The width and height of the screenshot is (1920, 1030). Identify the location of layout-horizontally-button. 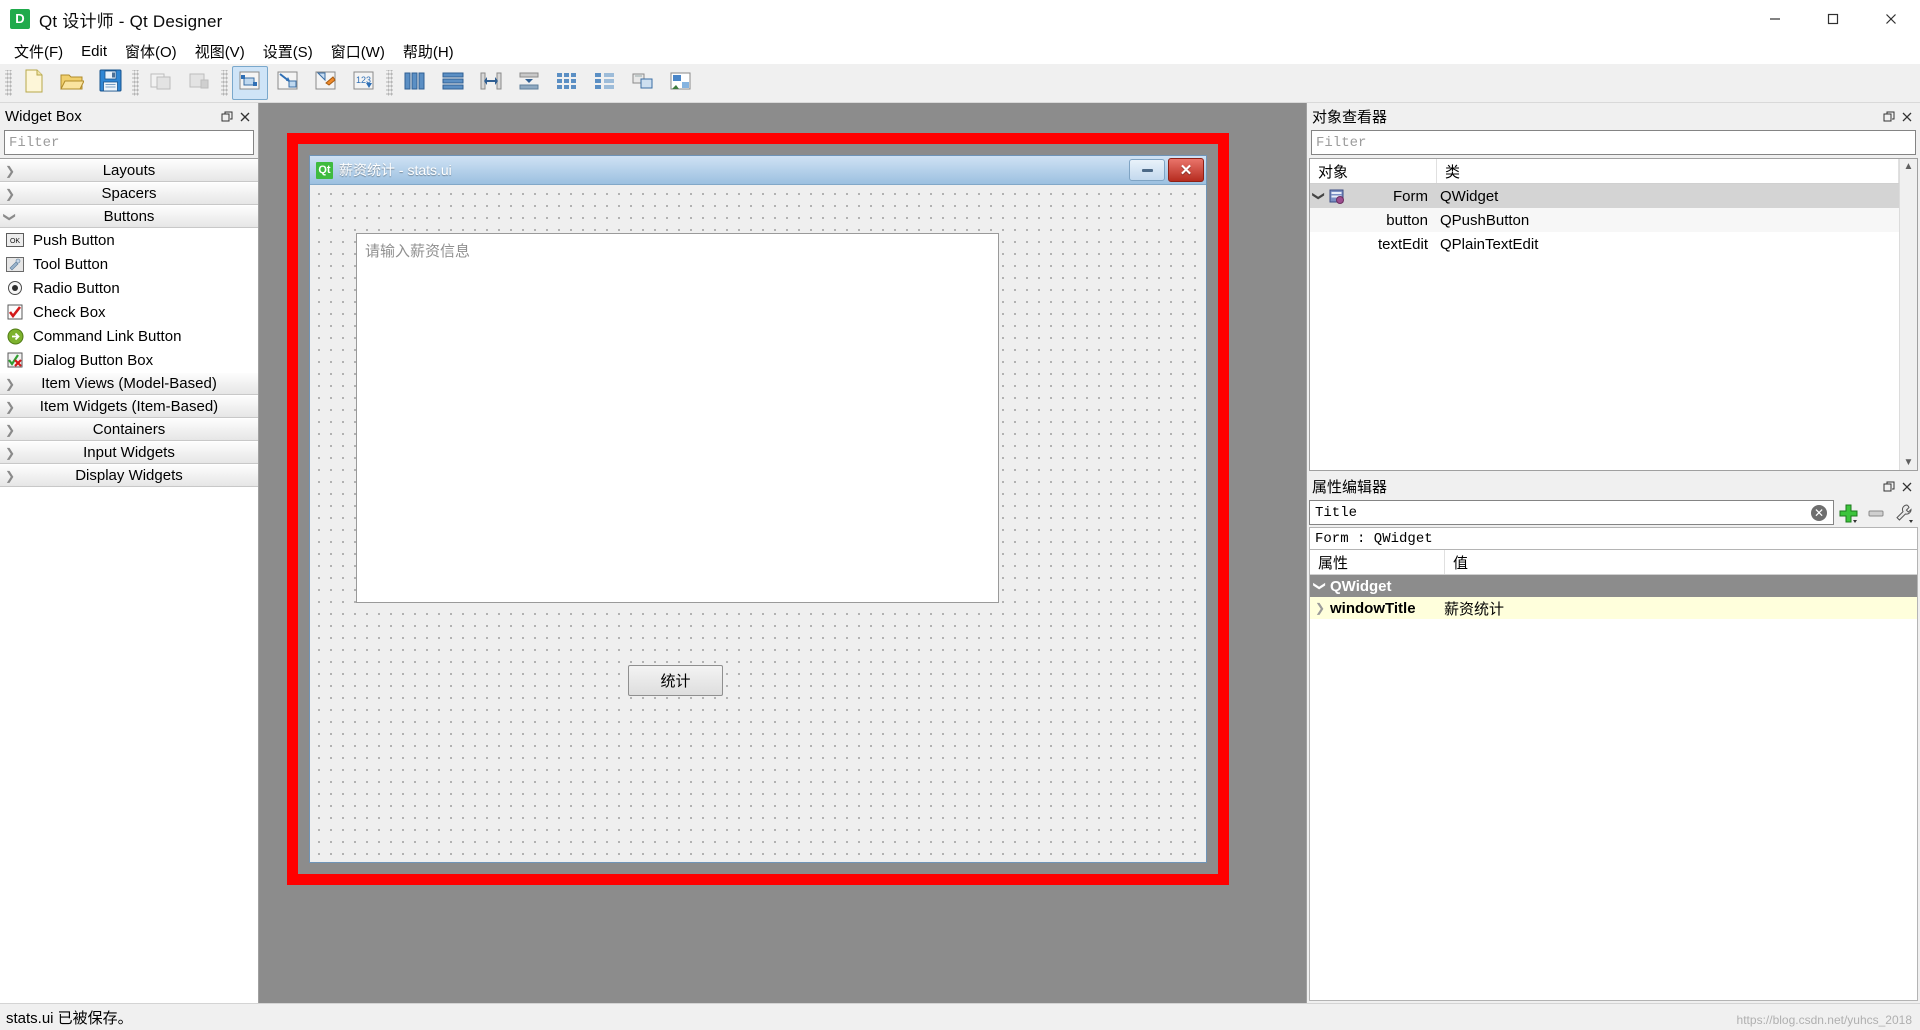
(415, 83).